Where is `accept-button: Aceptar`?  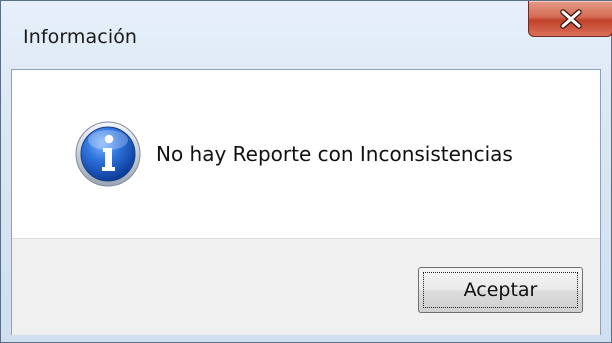 accept-button: Aceptar is located at coordinates (500, 290).